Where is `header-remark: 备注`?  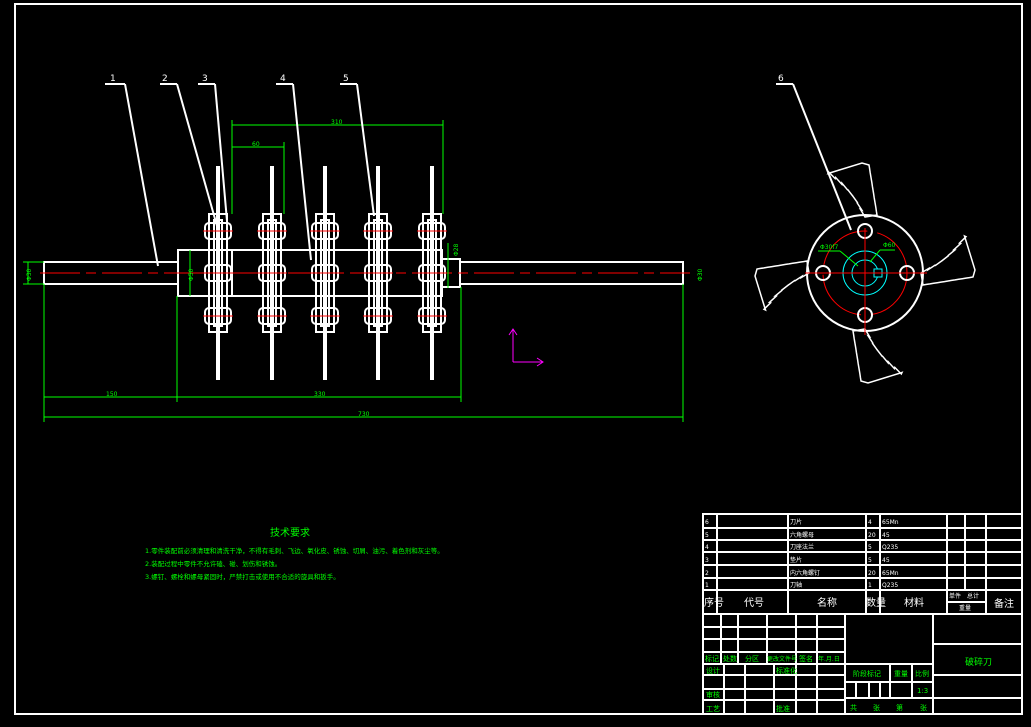
header-remark: 备注 is located at coordinates (1004, 603).